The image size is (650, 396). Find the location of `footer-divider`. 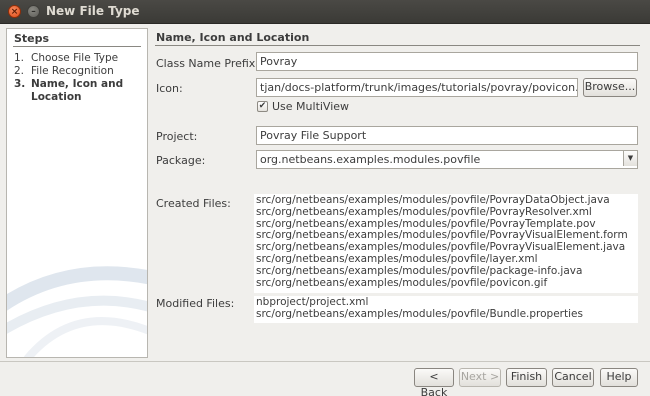

footer-divider is located at coordinates (325, 361).